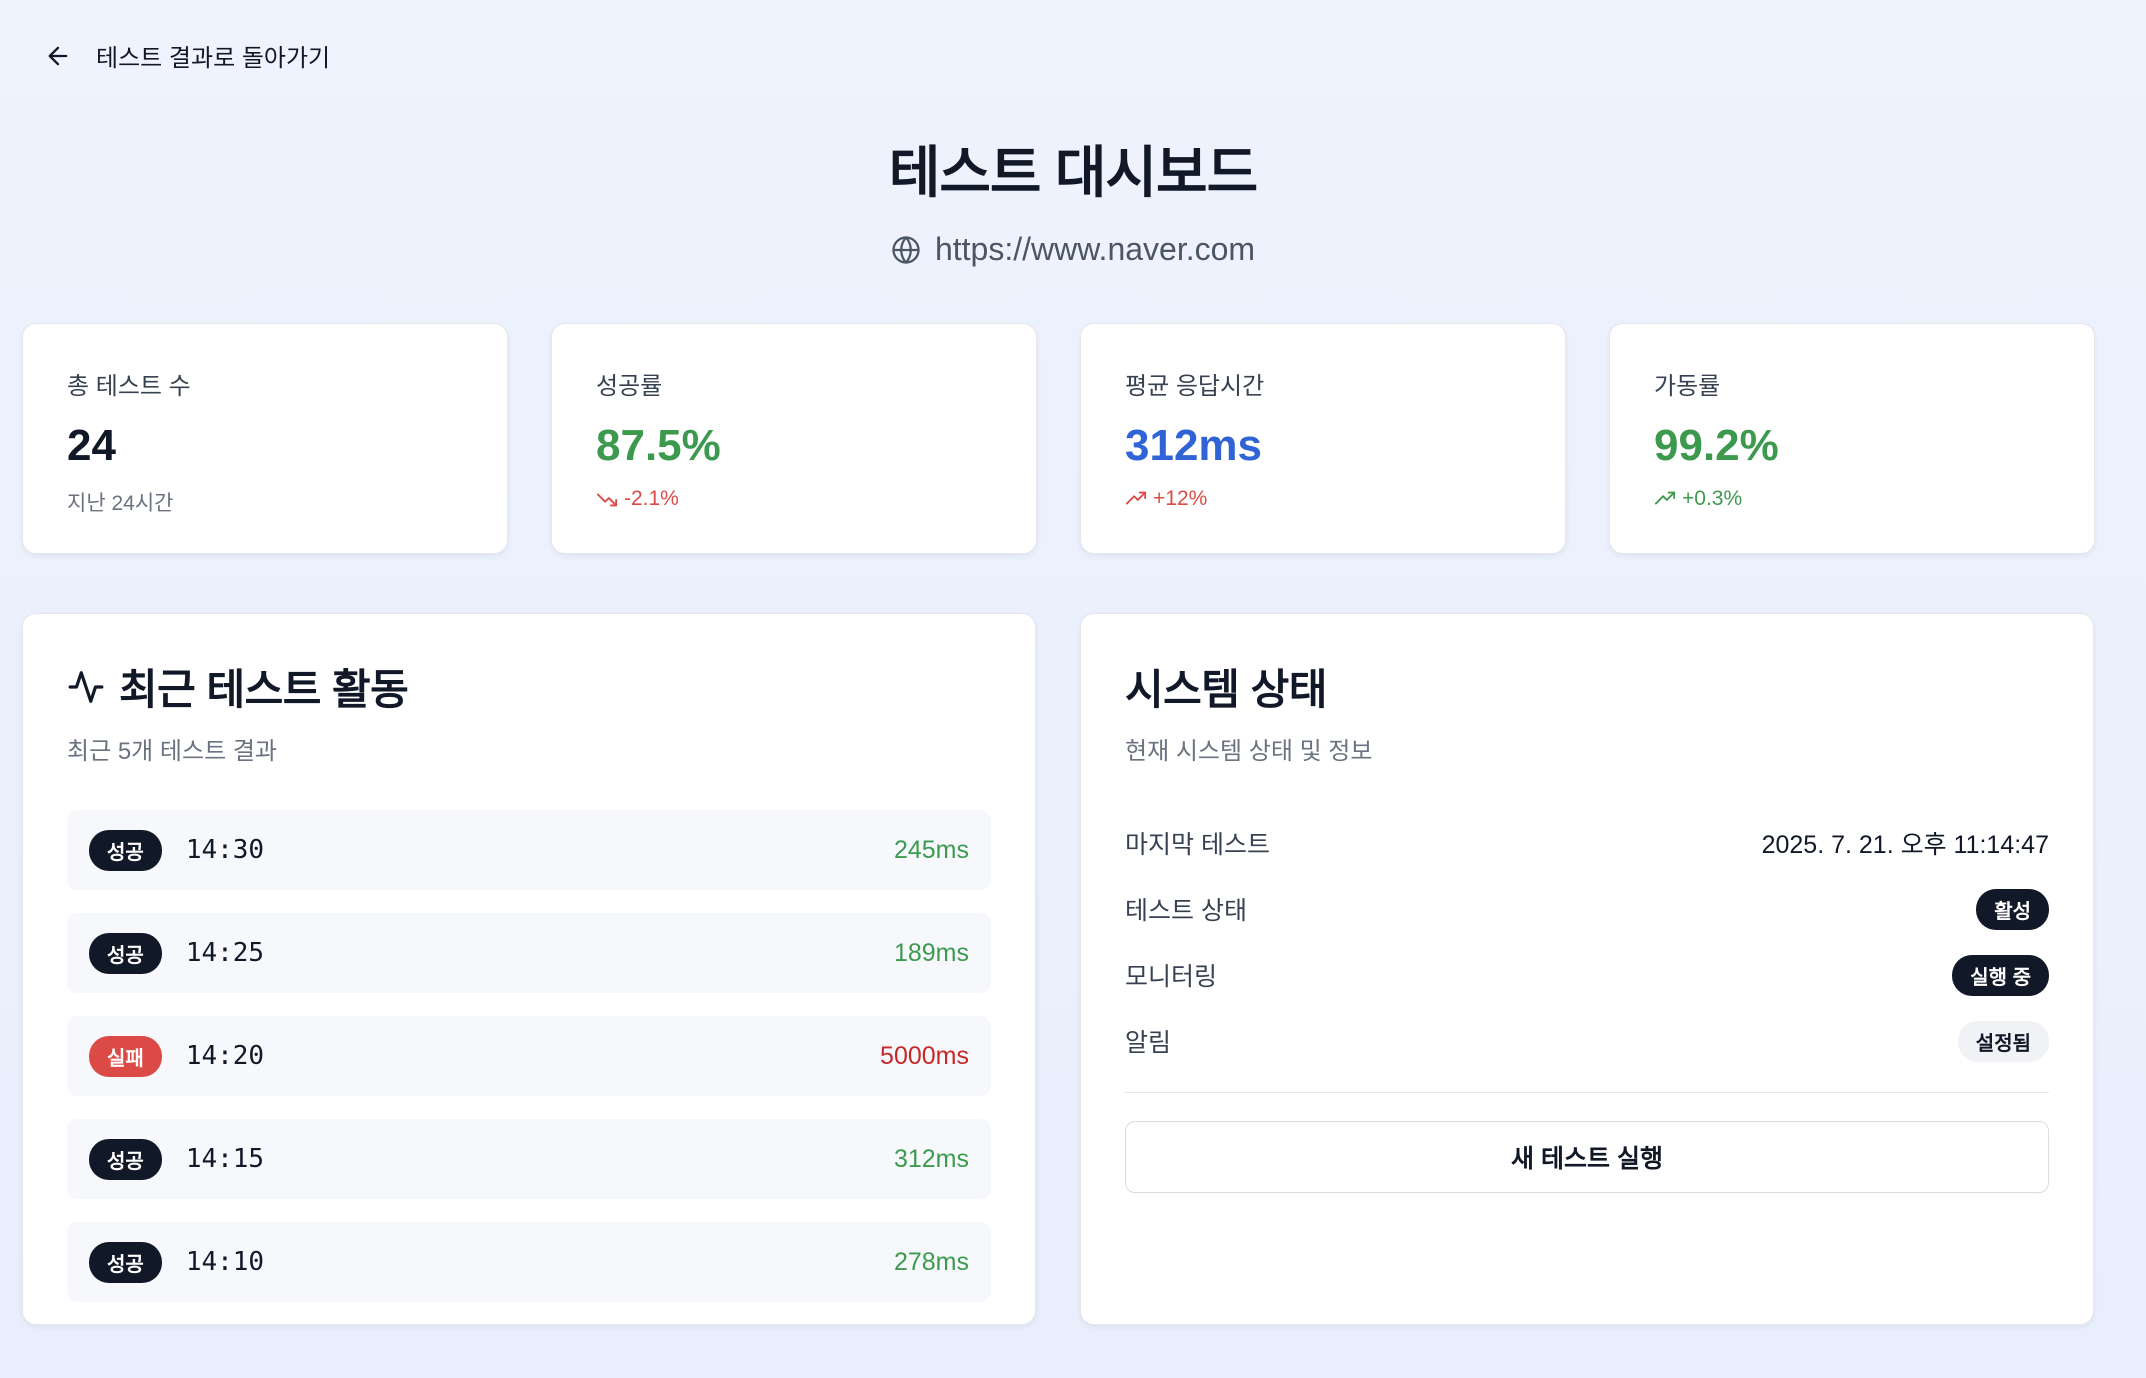 The height and width of the screenshot is (1378, 2146). I want to click on globe-icon, so click(906, 249).